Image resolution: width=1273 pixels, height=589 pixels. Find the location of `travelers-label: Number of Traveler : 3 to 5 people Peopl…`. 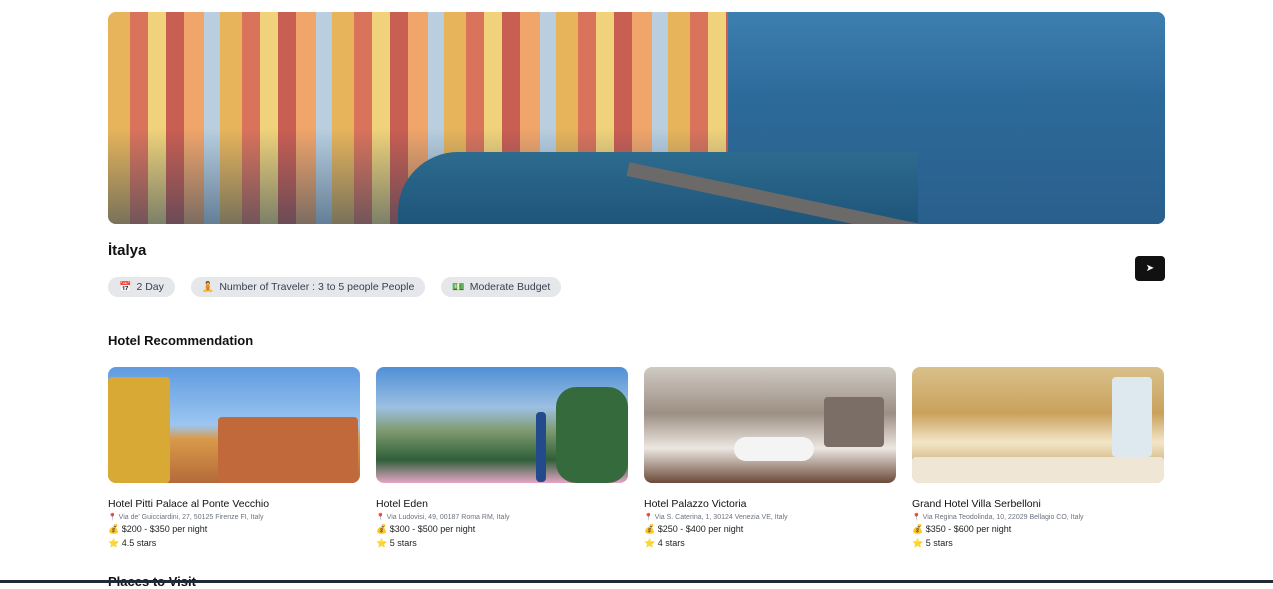

travelers-label: Number of Traveler : 3 to 5 people Peopl… is located at coordinates (317, 287).